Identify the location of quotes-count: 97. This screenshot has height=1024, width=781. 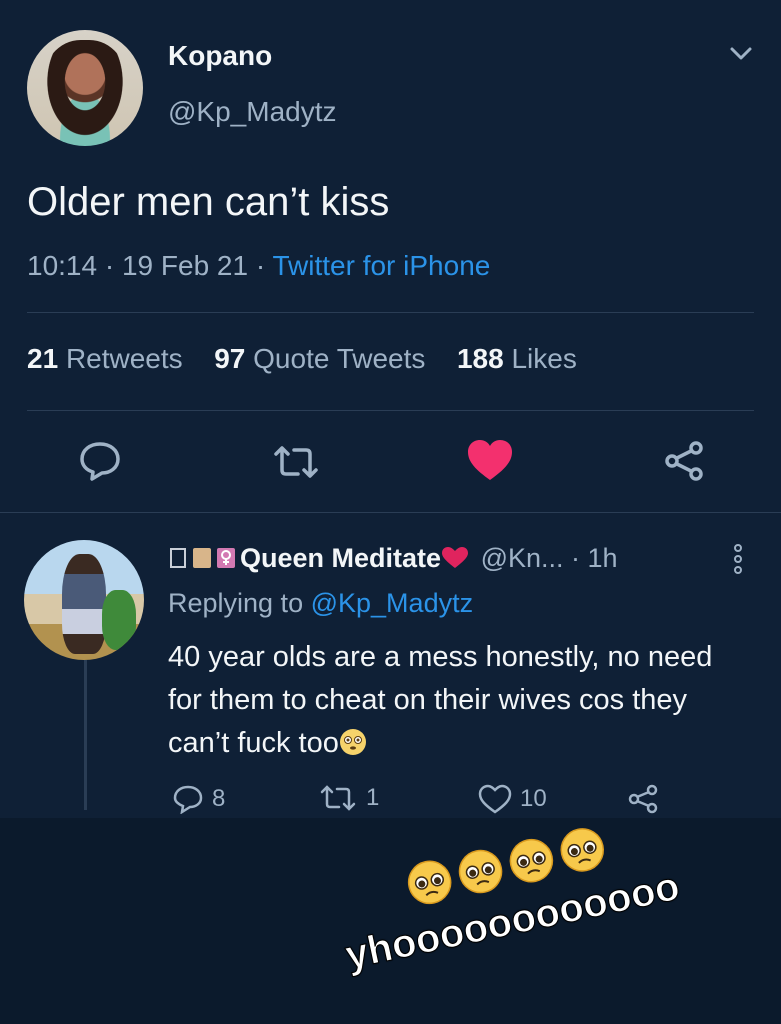
(230, 358).